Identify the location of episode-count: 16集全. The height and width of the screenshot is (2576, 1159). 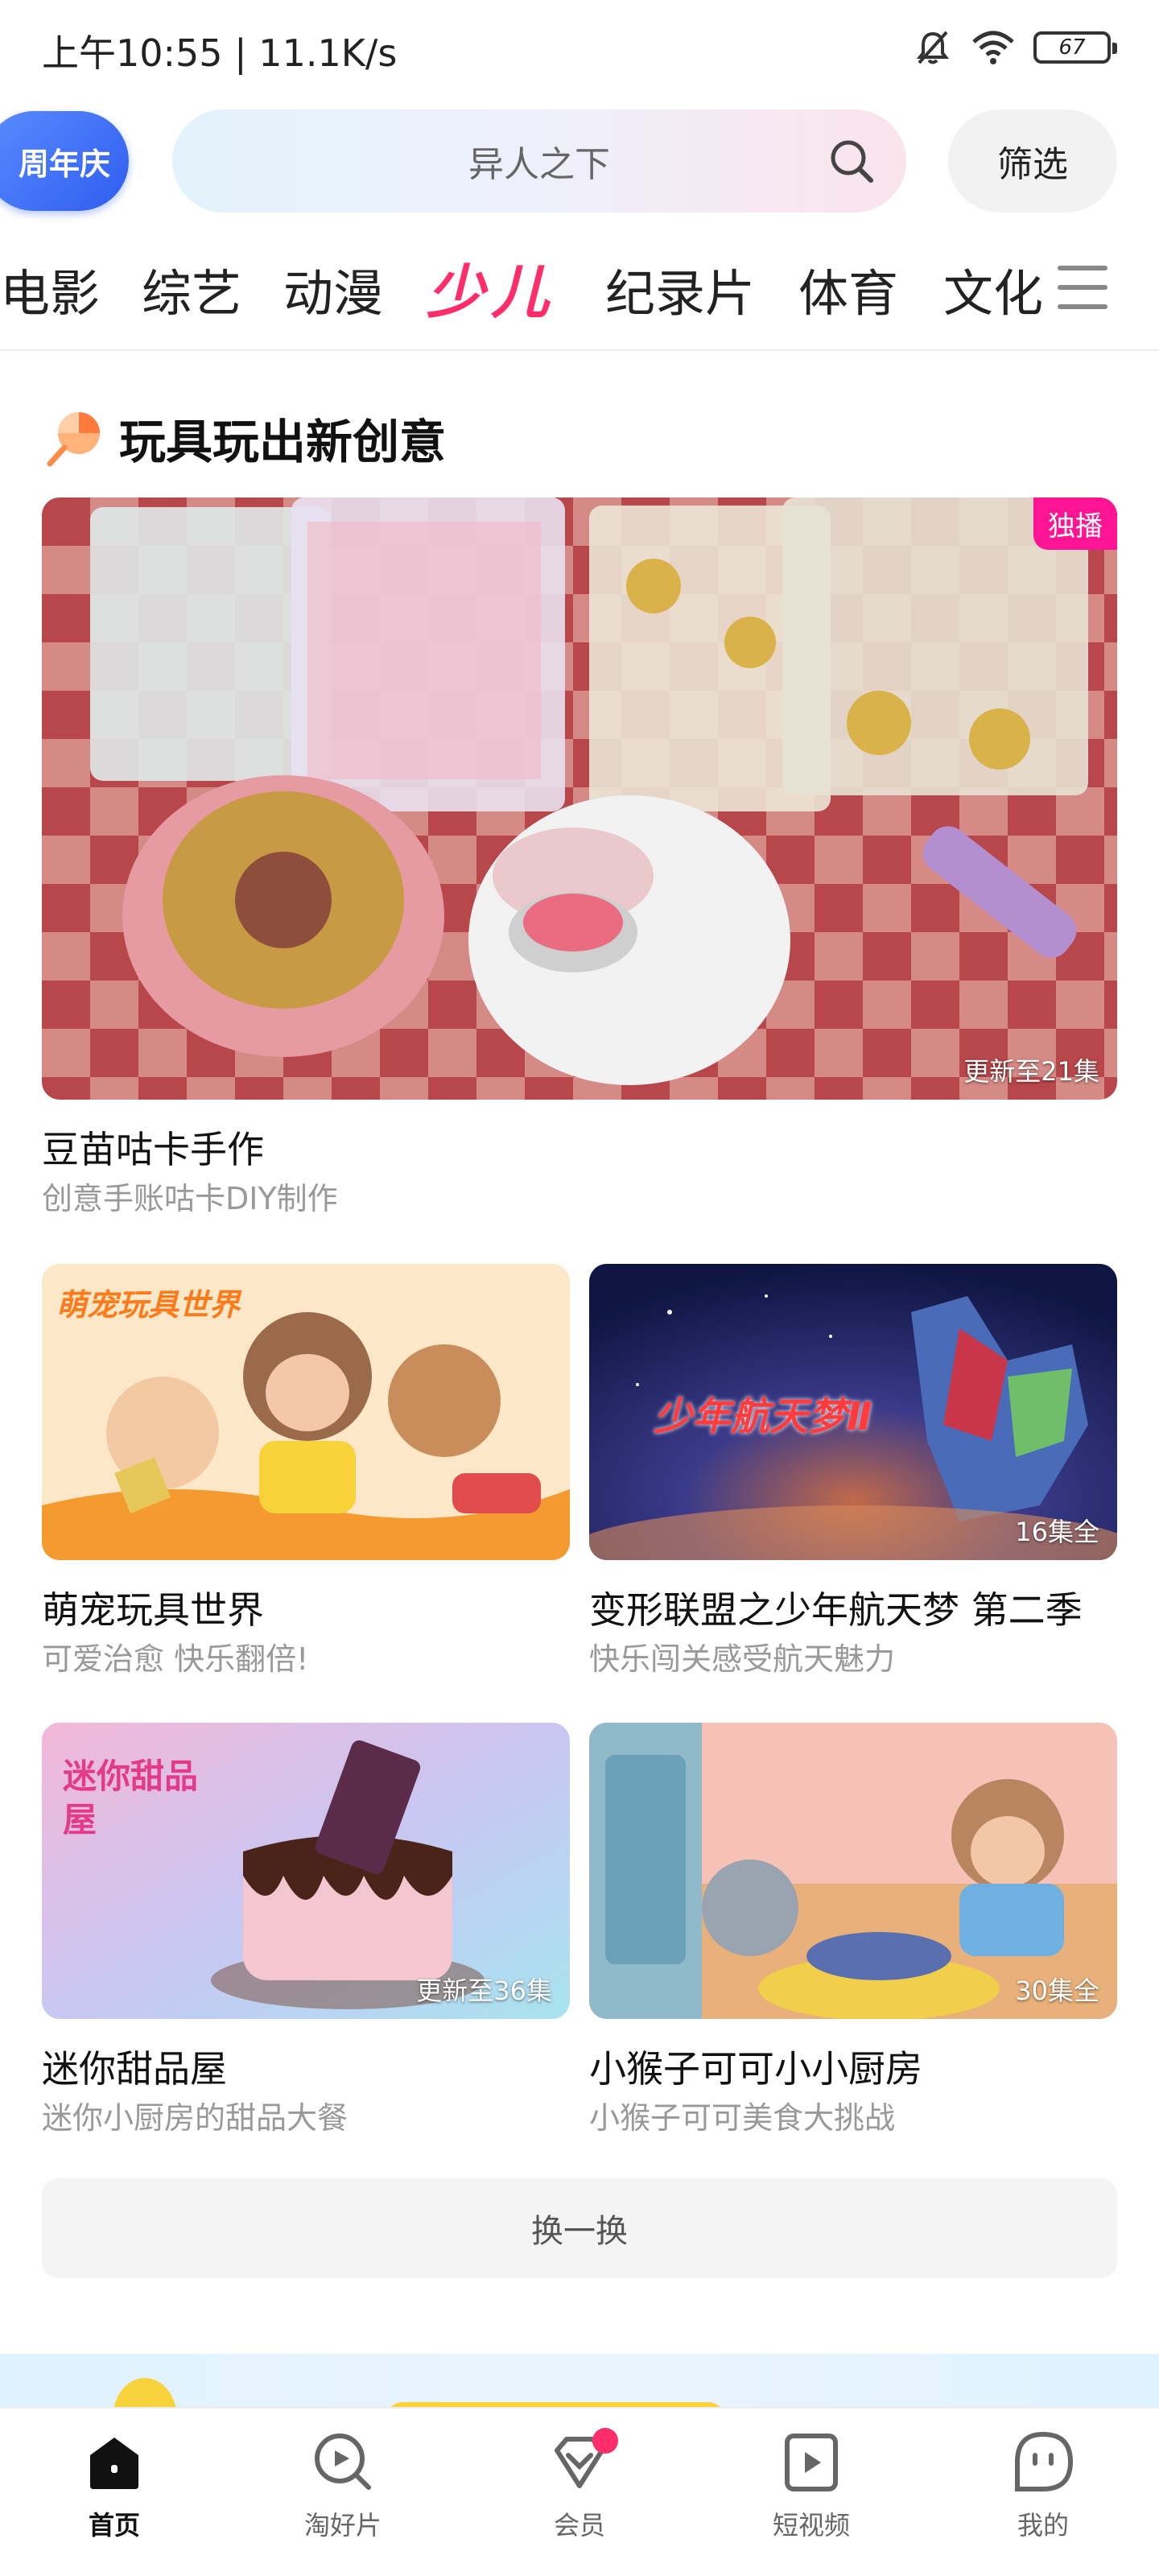
(1057, 1532).